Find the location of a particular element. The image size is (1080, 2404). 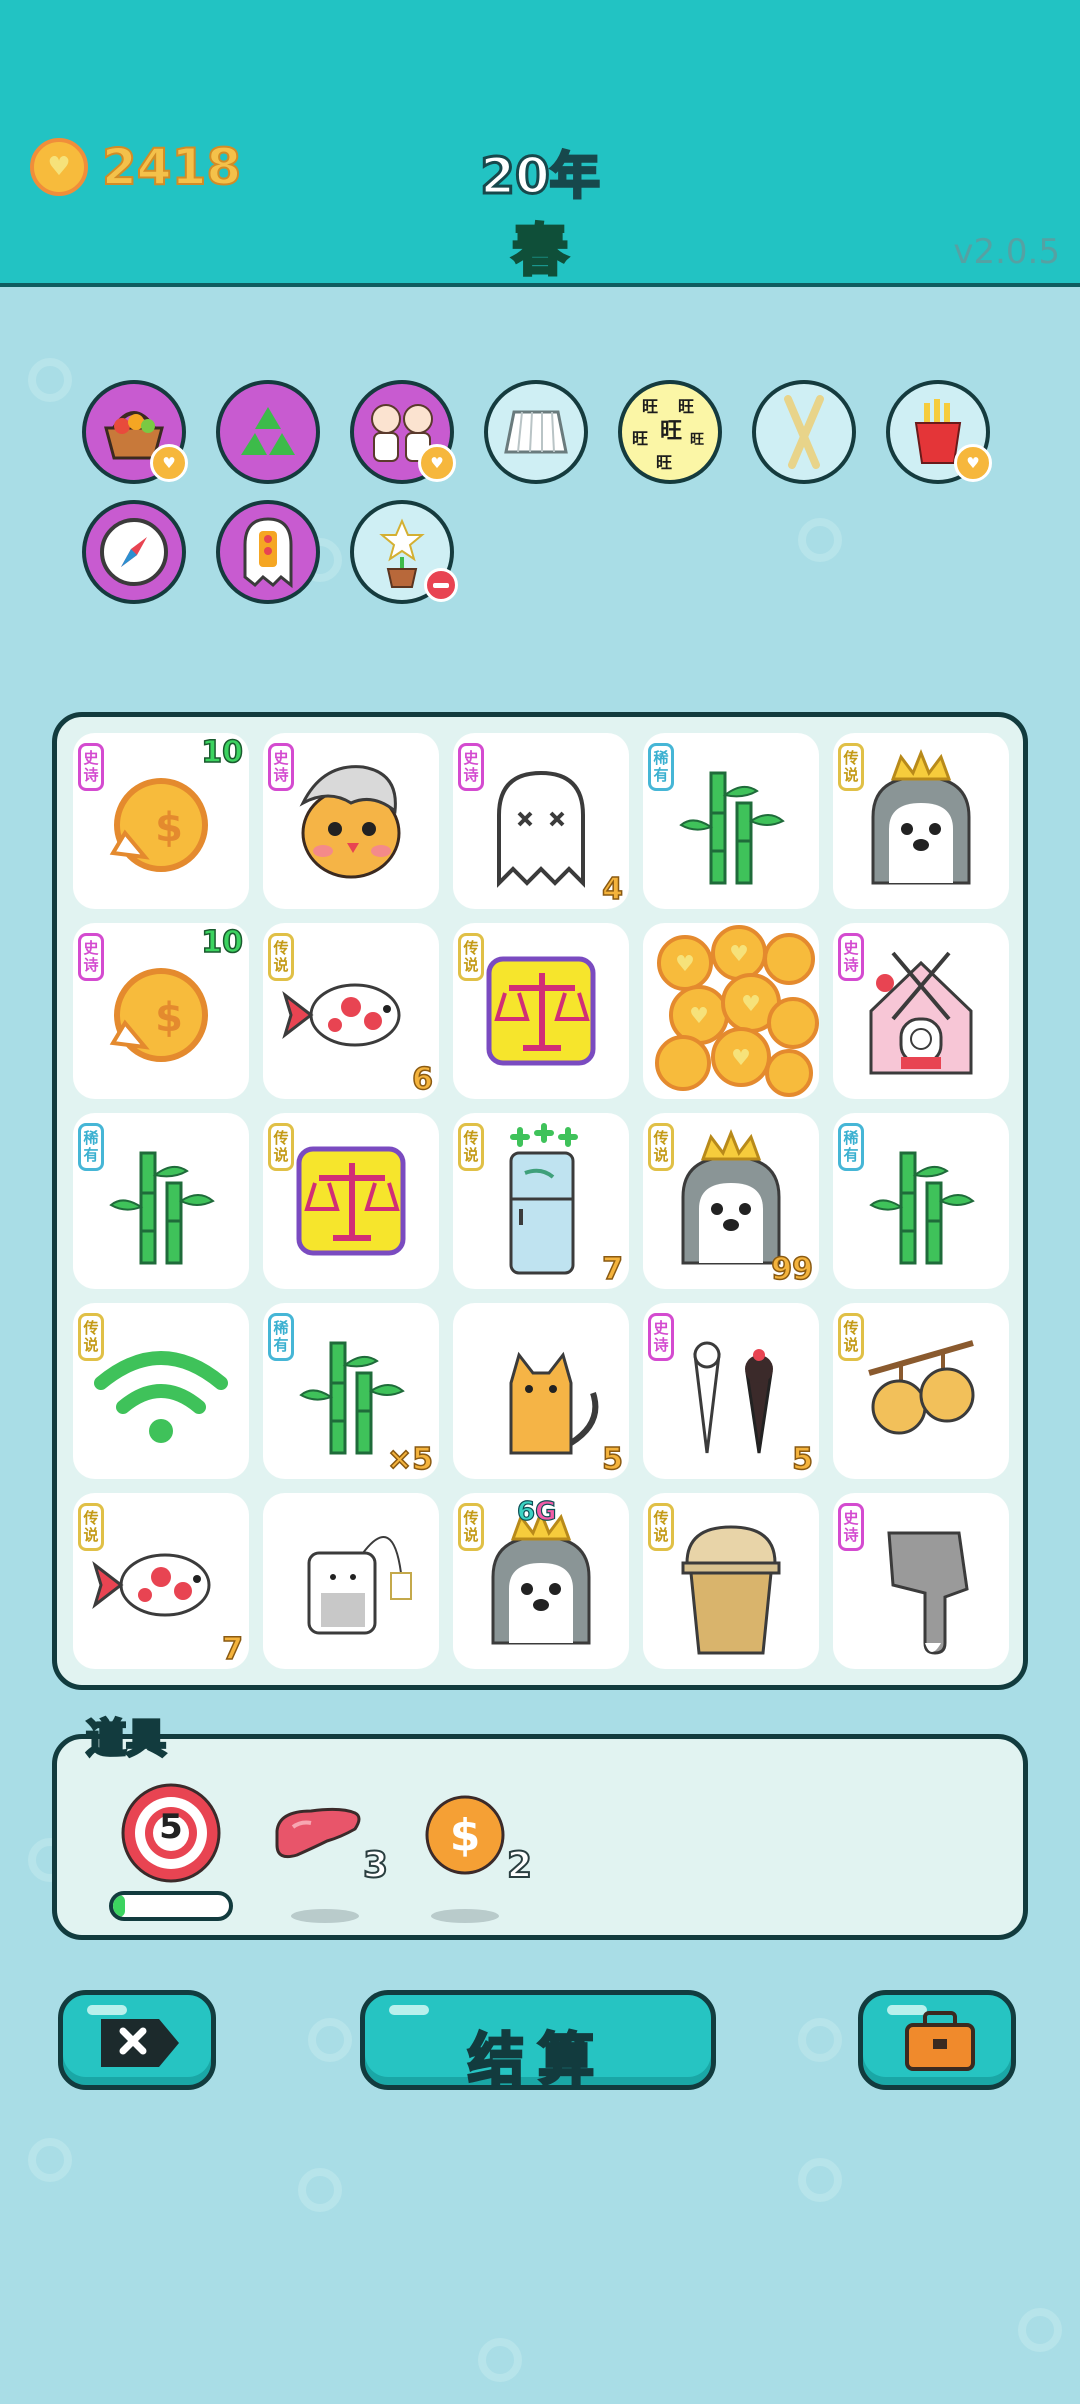

fridge-tile: 传说 7 is located at coordinates (541, 1201).